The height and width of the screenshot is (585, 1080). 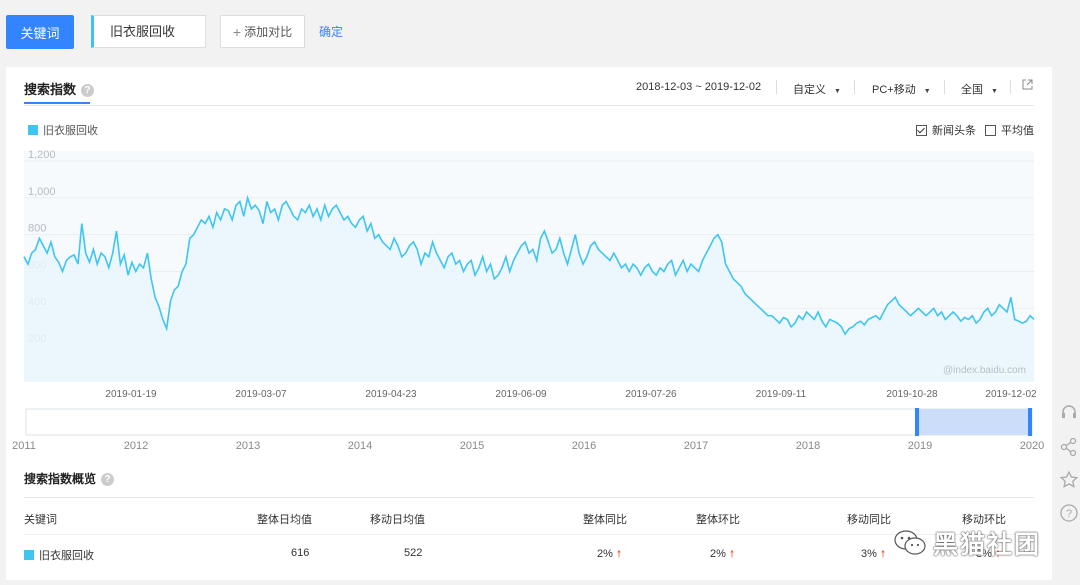 I want to click on x-tick-label: 2019-09-11, so click(x=781, y=394).